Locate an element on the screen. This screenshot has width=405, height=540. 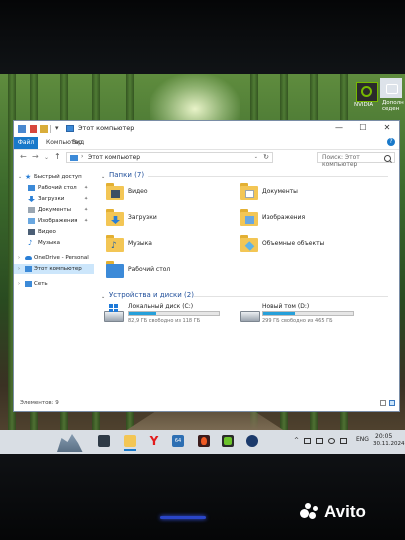
3d-objects-folder-icon is located at coordinates (249, 243).